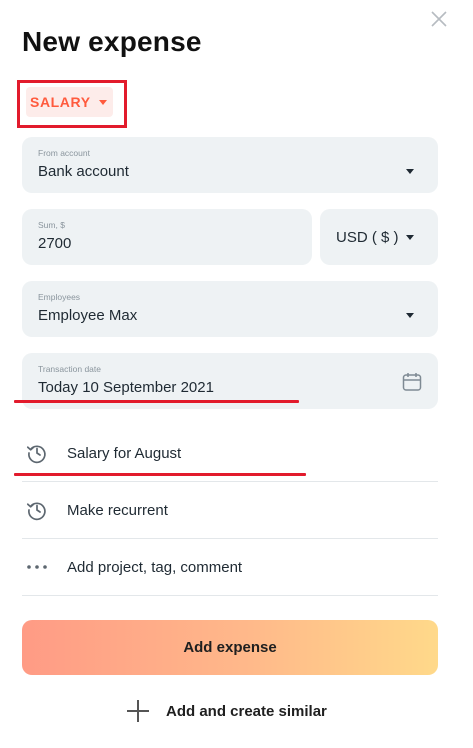 Image resolution: width=473 pixels, height=748 pixels. I want to click on annotation-underline-date, so click(156, 401).